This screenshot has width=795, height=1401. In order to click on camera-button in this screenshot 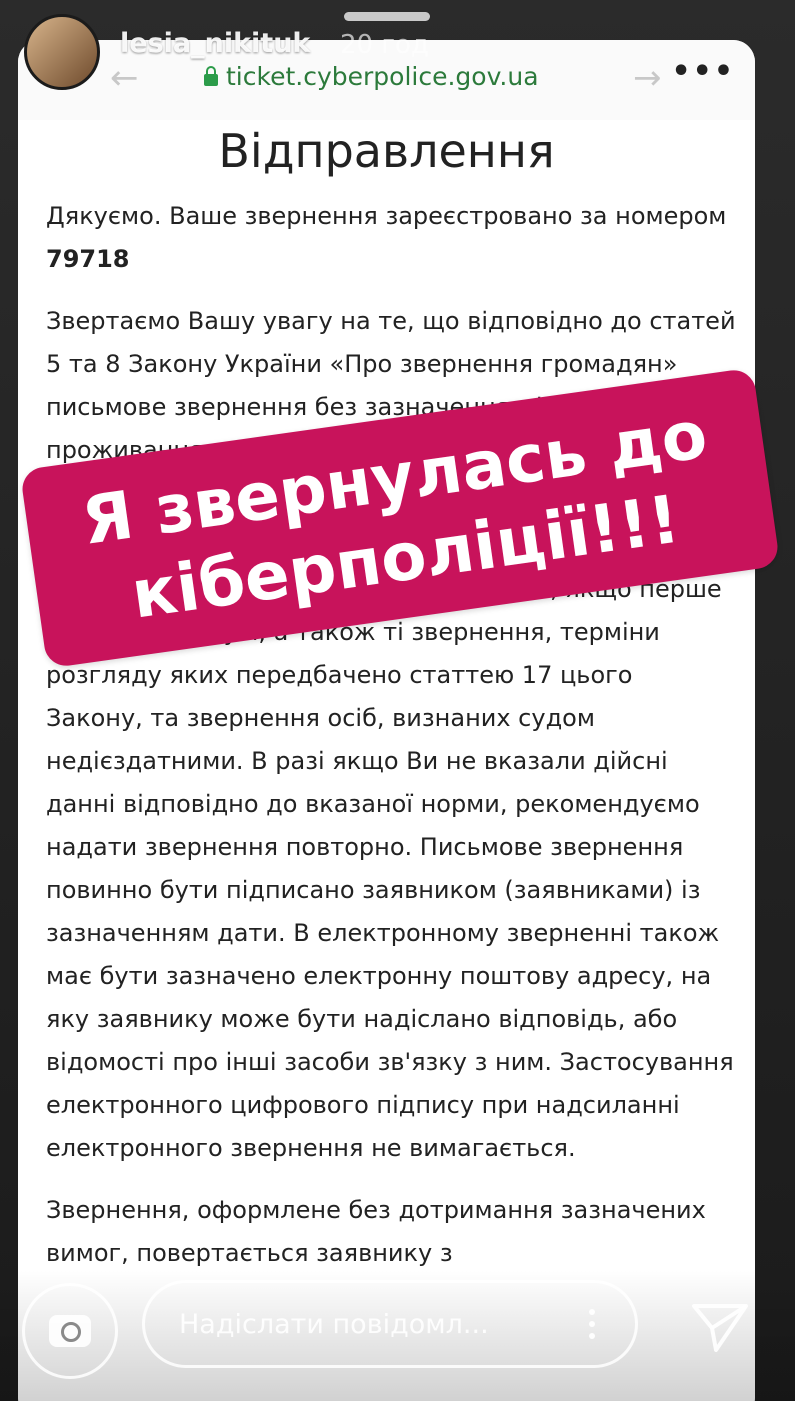, I will do `click(70, 1331)`.